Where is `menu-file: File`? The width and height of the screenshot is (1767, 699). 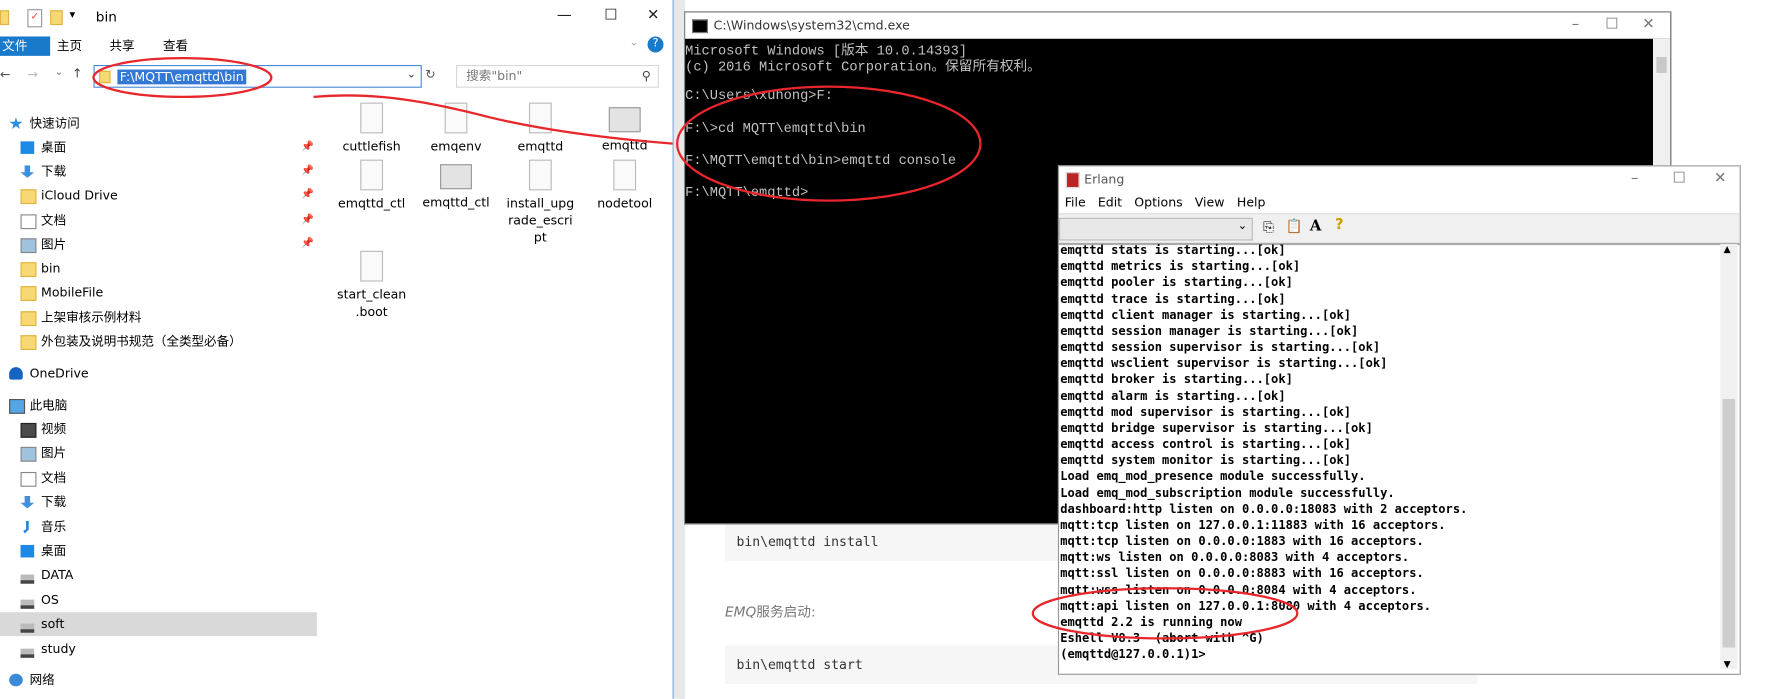
menu-file: File is located at coordinates (1075, 202).